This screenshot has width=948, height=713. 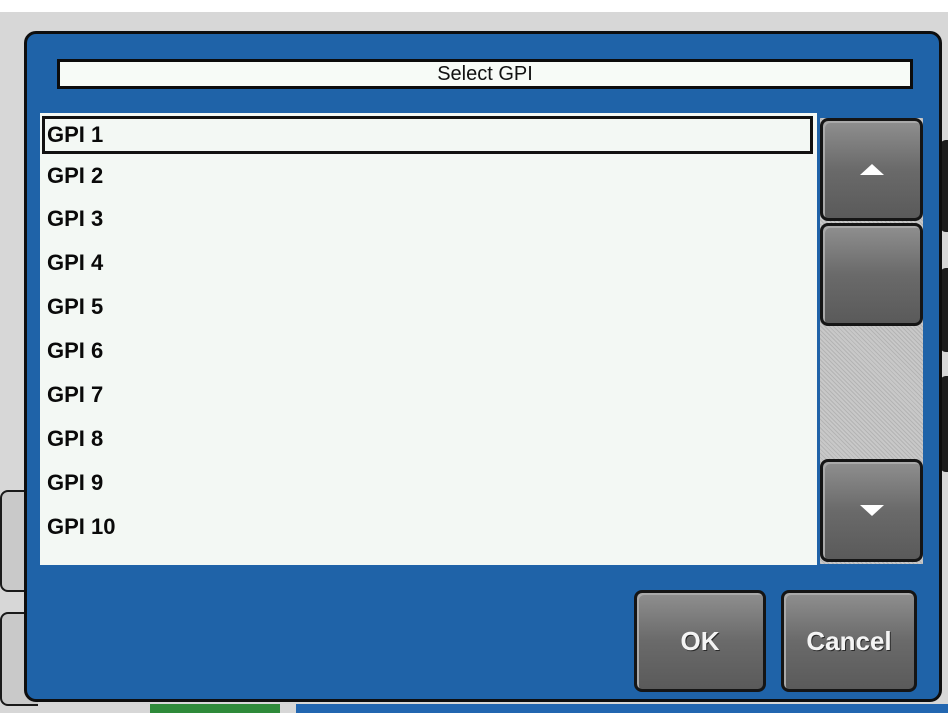 What do you see at coordinates (215, 708) in the screenshot?
I see `background-bottom-tab` at bounding box center [215, 708].